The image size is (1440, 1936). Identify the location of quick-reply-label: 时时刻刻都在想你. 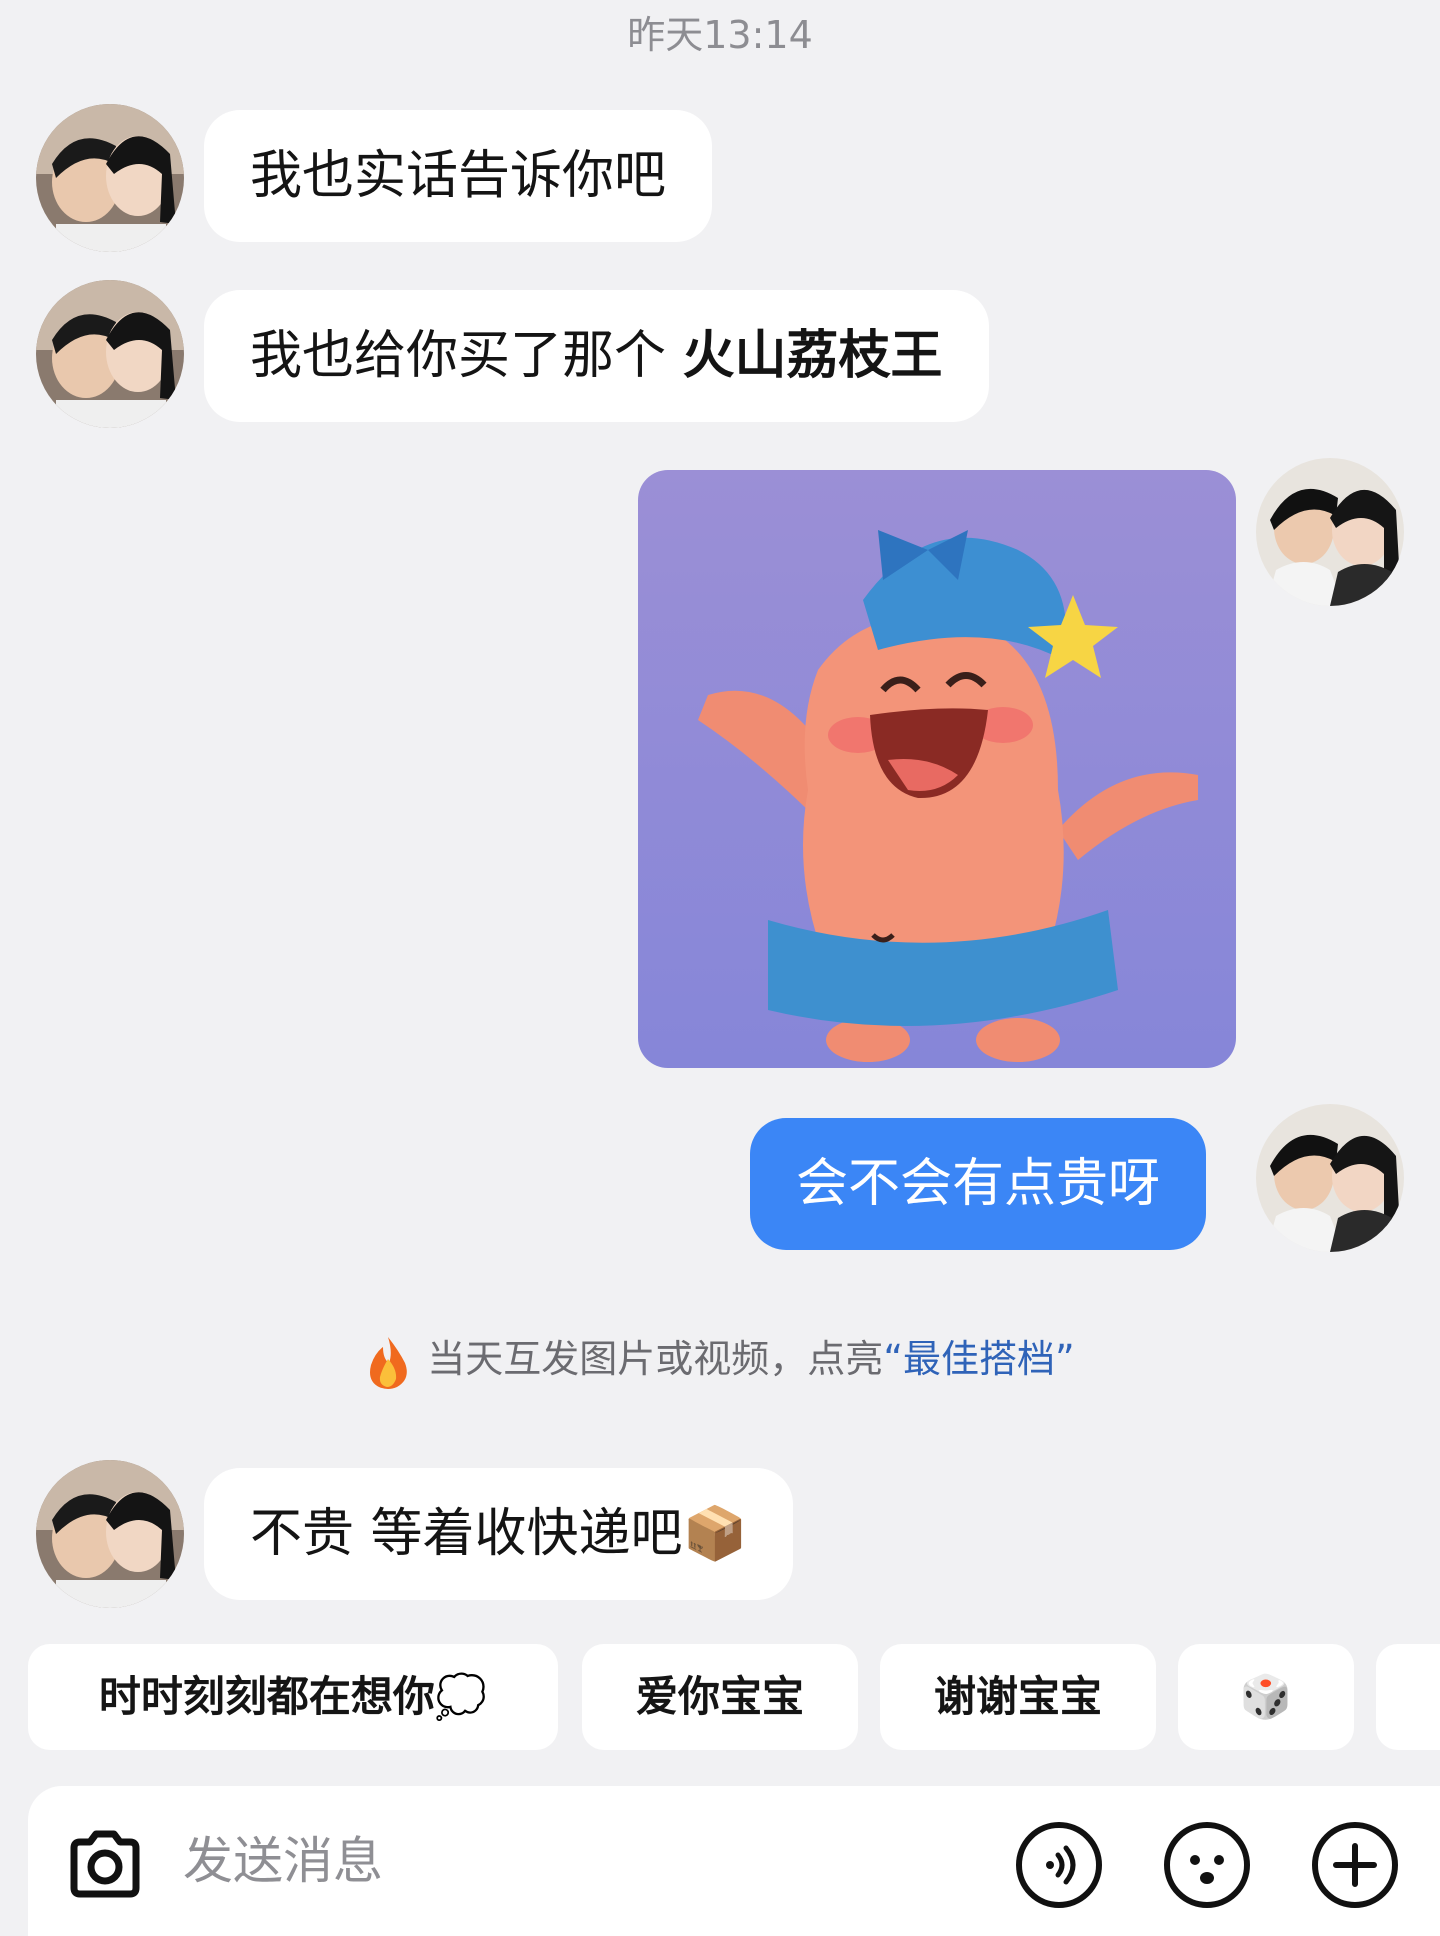
(266, 1696).